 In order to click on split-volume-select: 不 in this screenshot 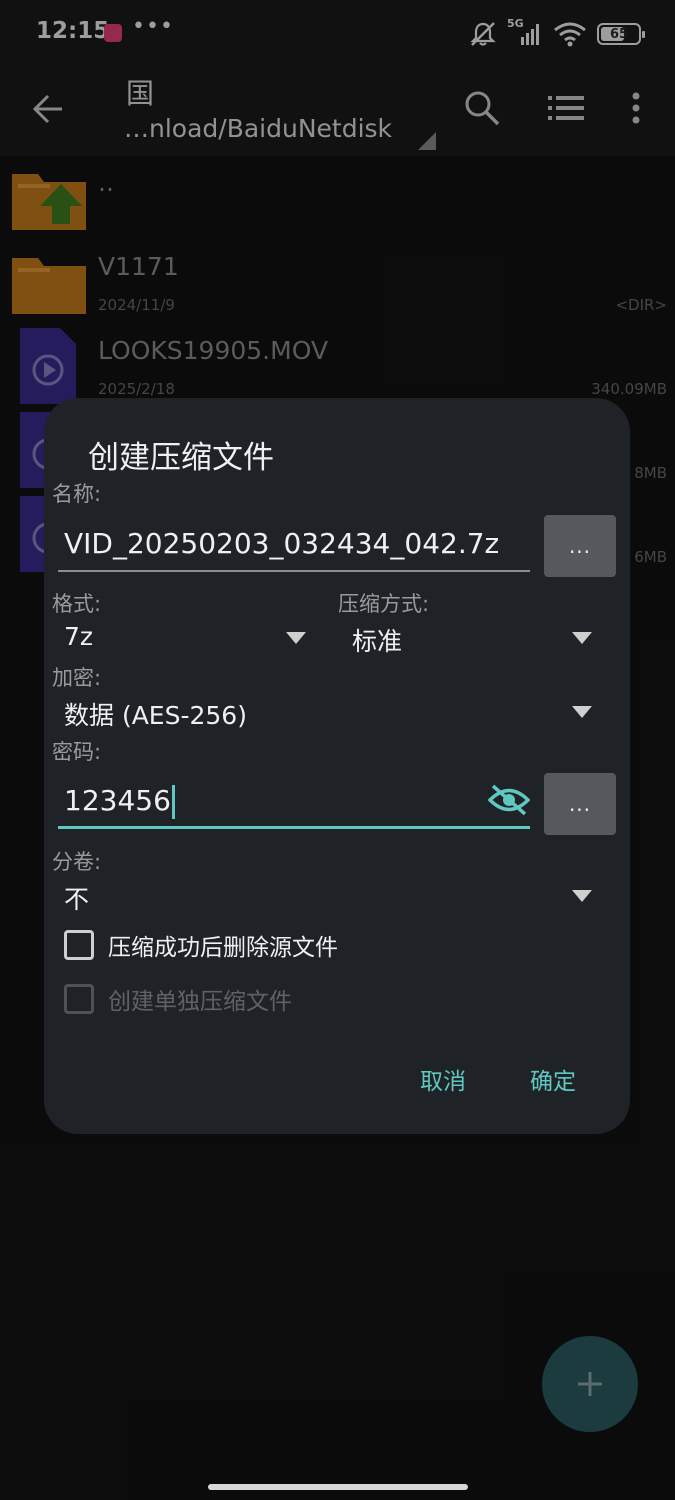, I will do `click(324, 898)`.